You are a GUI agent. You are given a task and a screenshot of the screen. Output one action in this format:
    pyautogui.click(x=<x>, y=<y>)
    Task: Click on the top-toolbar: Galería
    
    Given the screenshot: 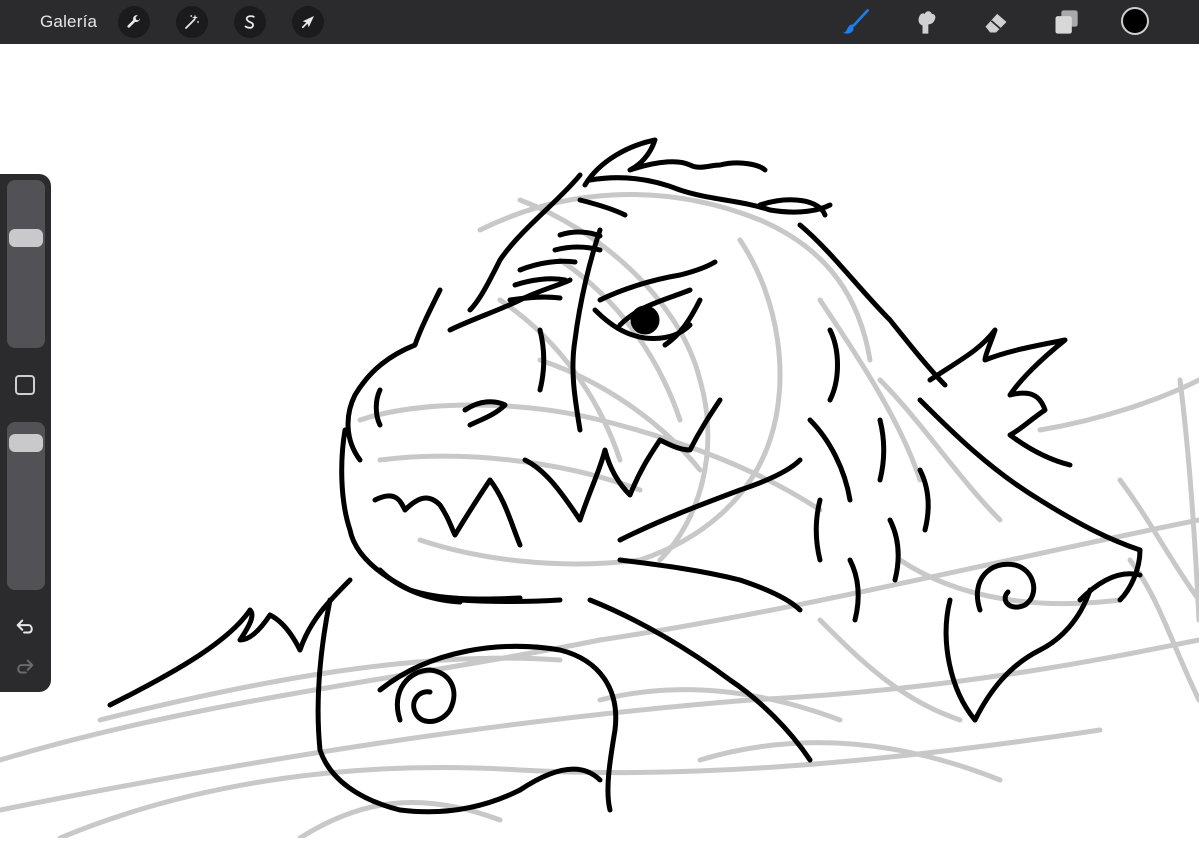 What is the action you would take?
    pyautogui.click(x=599, y=22)
    